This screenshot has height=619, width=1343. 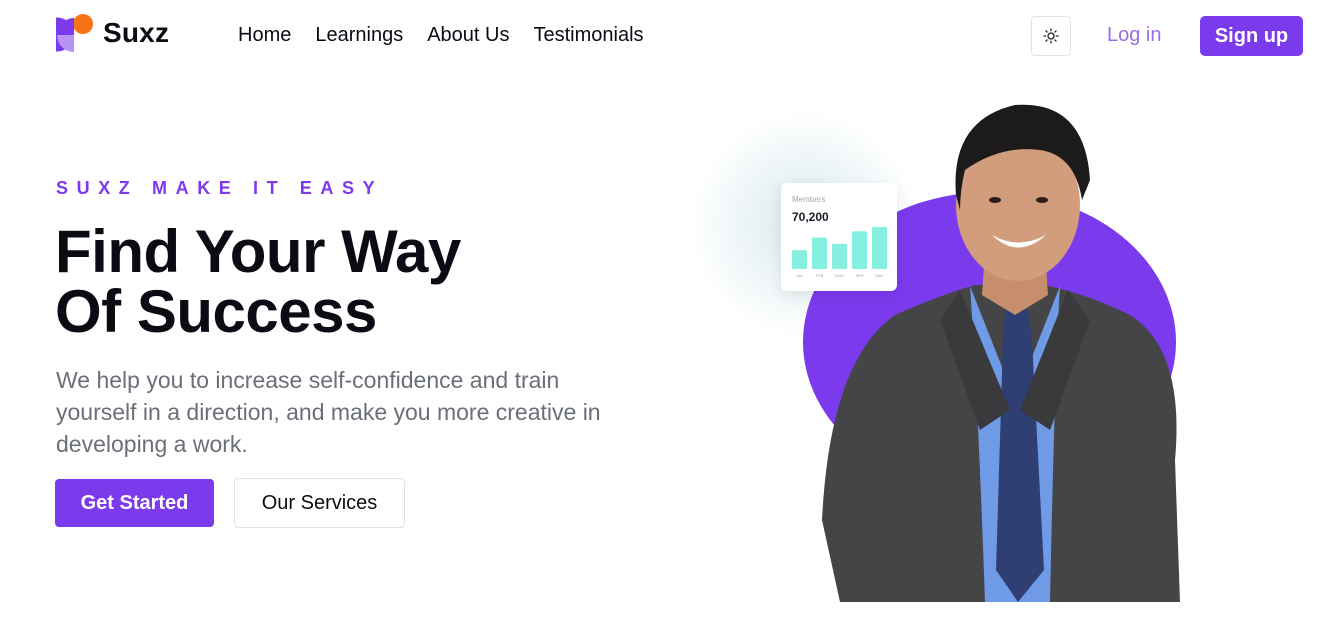 I want to click on members-tick-label: APR, so click(x=859, y=275).